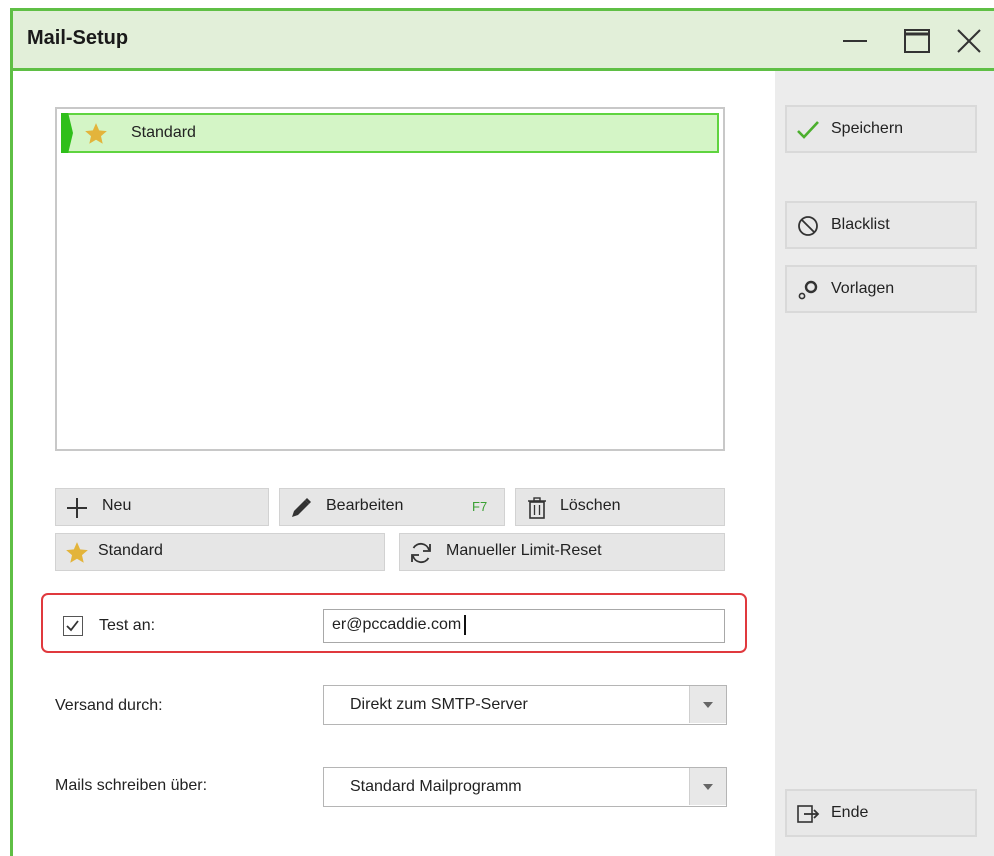 This screenshot has height=856, width=994. Describe the element at coordinates (365, 505) in the screenshot. I see `edit-button-label: Bearbeiten` at that location.